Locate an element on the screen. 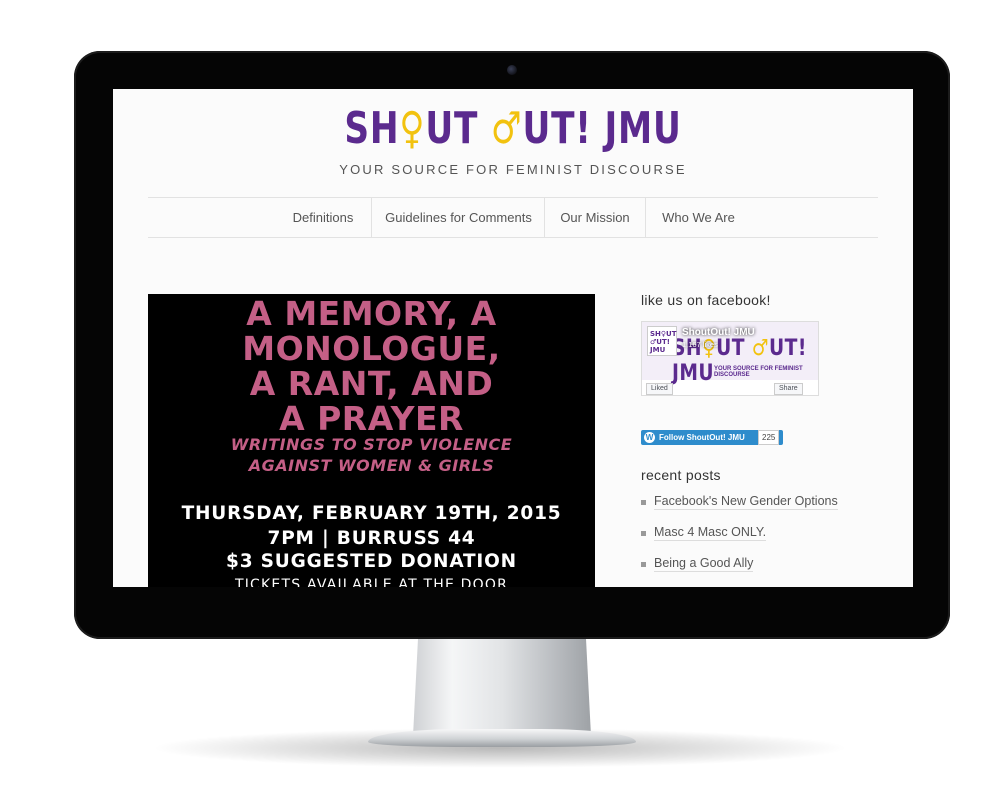 This screenshot has height=790, width=1000. poster-tickets: TICKETS AVAILABLE AT THE DOOR is located at coordinates (371, 582).